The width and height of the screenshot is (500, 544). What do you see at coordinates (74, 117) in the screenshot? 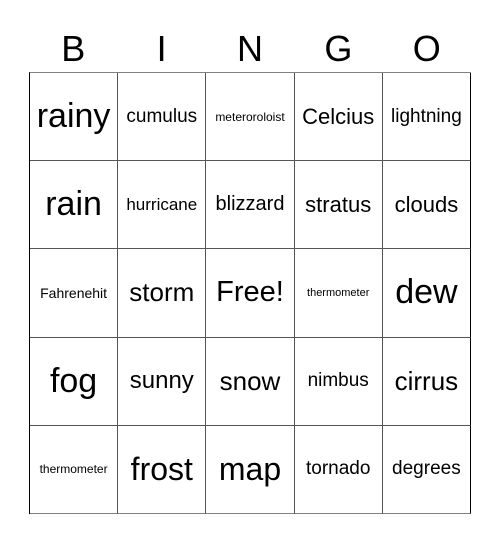
I see `bingo-cell: rainy` at bounding box center [74, 117].